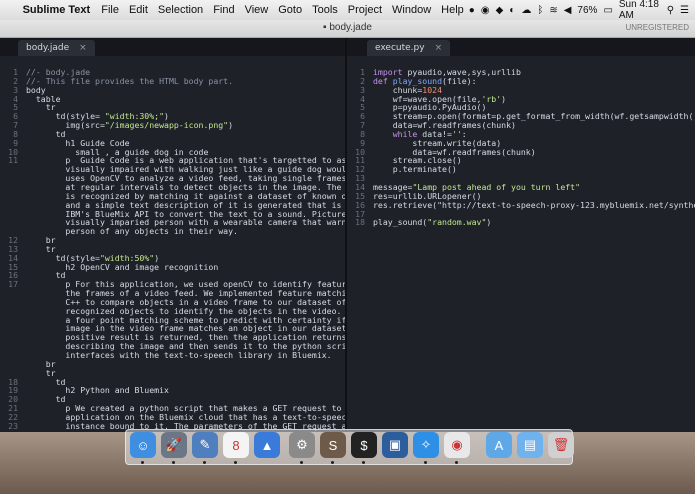 The height and width of the screenshot is (494, 695). I want to click on line-number-gutter: 1 2 3 4 5 6 7 8 9 10 11 12 13 14 15 16 17 18, so click(356, 147).